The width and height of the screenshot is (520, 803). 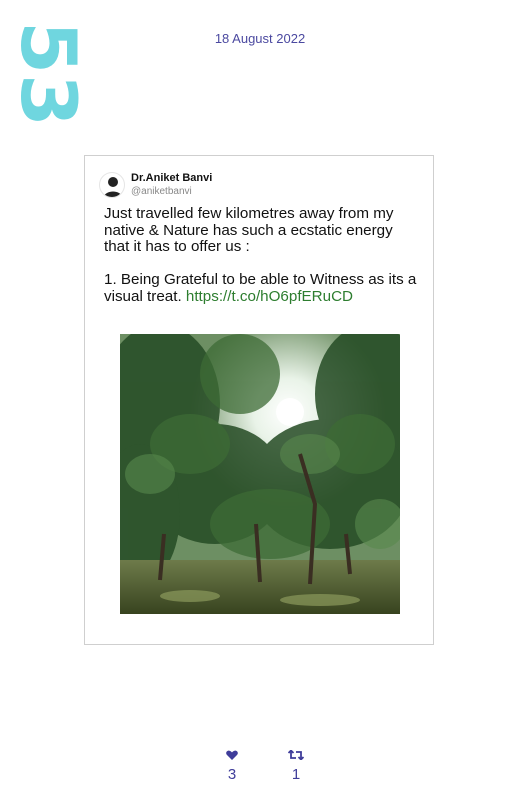 I want to click on date-label: 18 August 2022, so click(x=260, y=38).